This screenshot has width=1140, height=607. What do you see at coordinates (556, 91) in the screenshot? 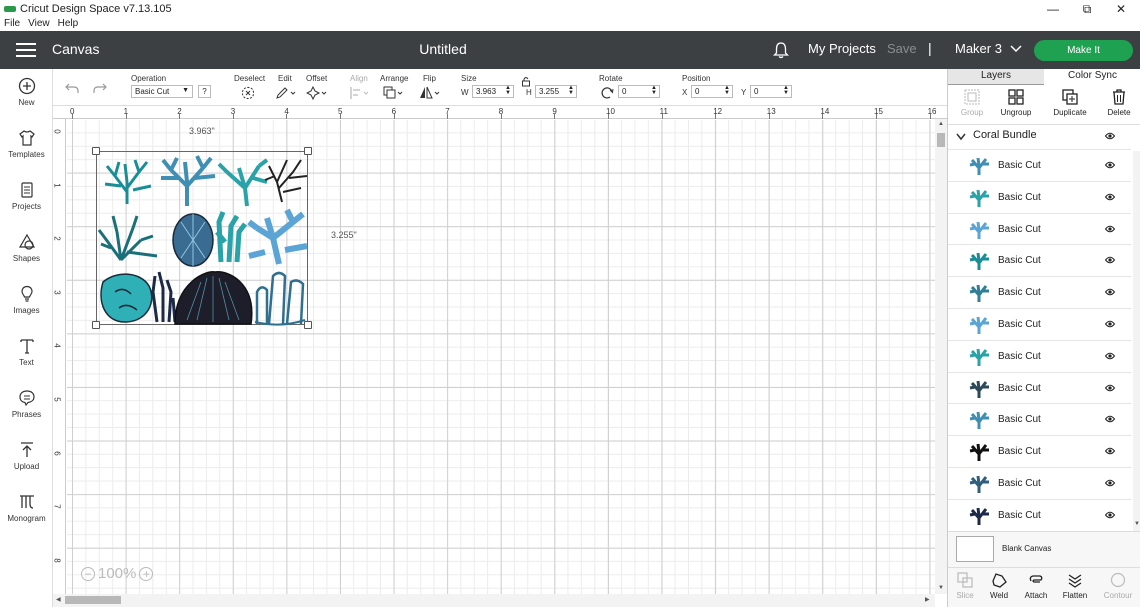
I see `height-input: 3.255 ▲ ▼` at bounding box center [556, 91].